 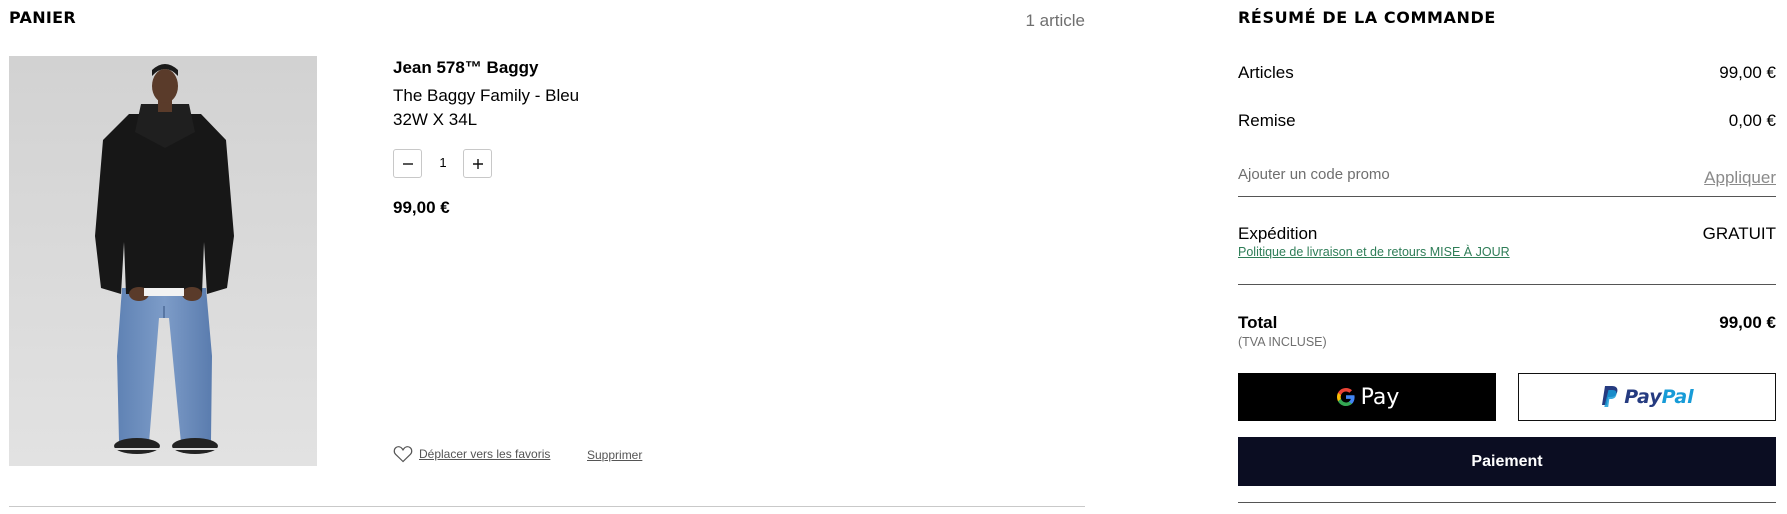 I want to click on discount-label: Remise, so click(x=1267, y=120).